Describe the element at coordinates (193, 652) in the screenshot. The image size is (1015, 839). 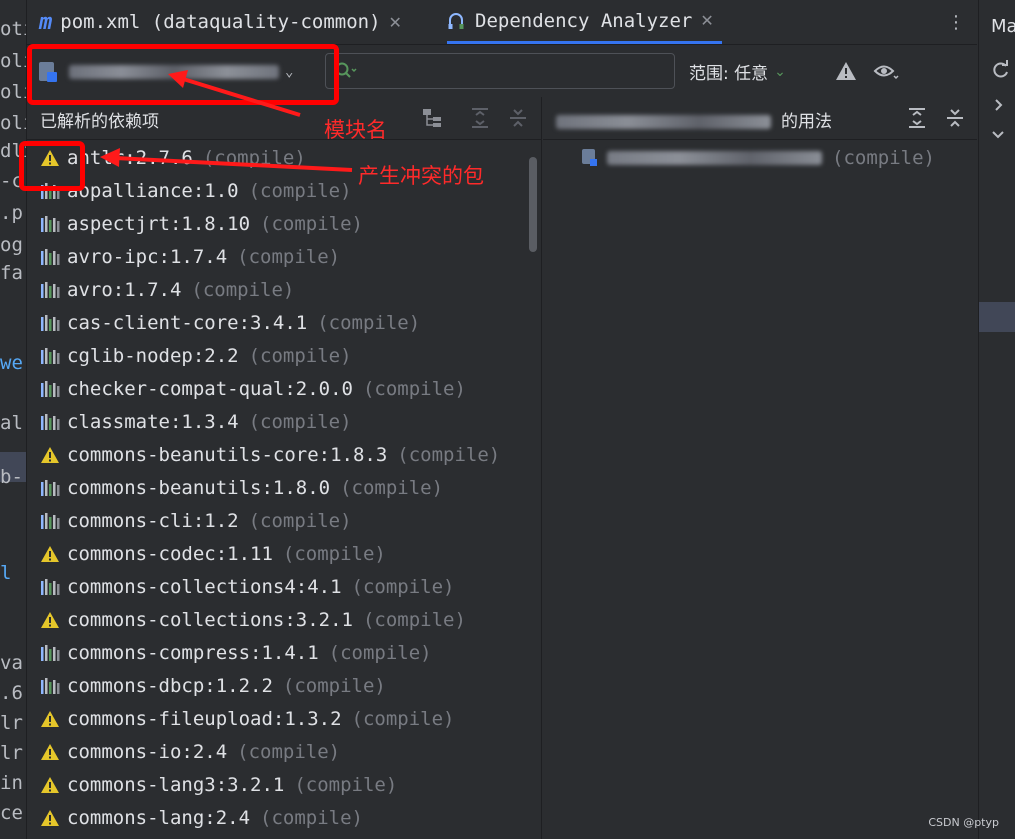
I see `dependency-name: commons-compress:1.4.1` at that location.